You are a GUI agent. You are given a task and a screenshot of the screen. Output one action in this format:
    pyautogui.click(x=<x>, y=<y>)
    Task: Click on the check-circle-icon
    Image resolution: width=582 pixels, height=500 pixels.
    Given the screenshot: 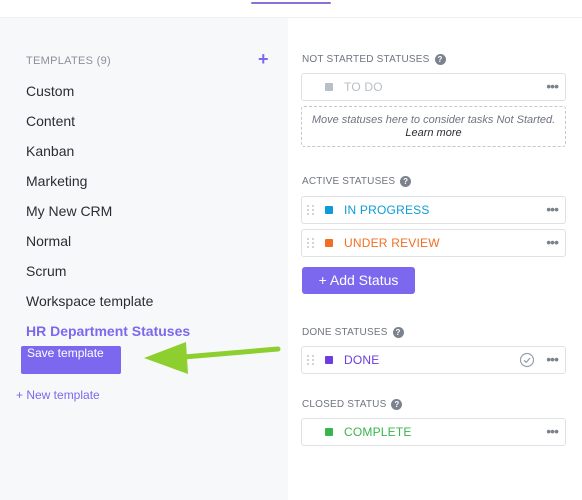 What is the action you would take?
    pyautogui.click(x=527, y=360)
    